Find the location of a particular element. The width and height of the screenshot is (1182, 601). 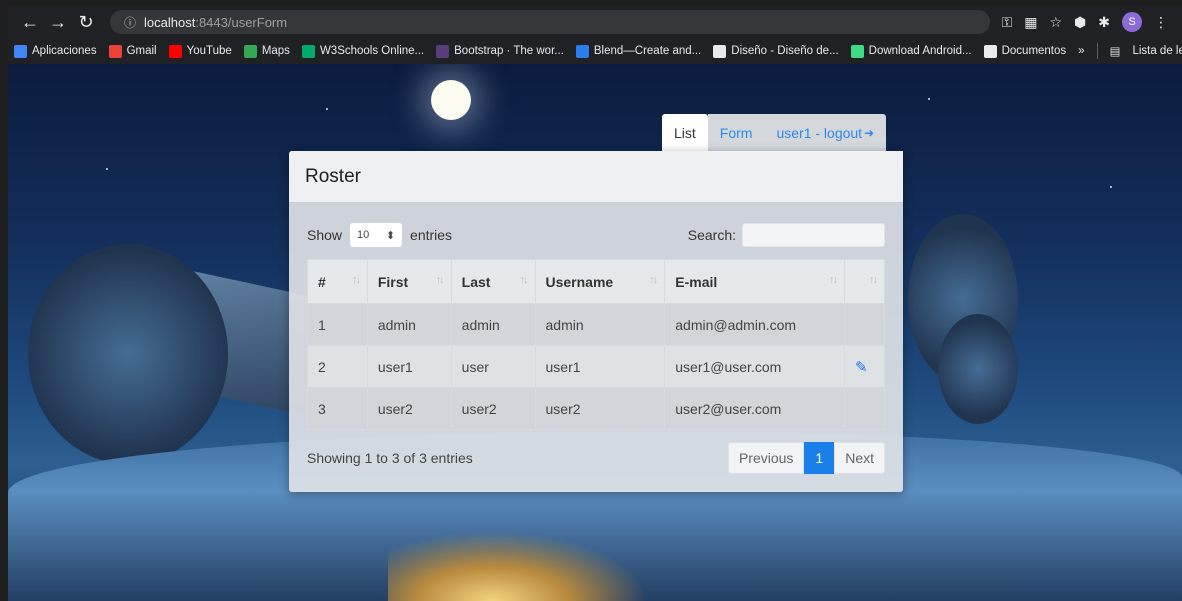

bookmark-label: Aplicaciones is located at coordinates (64, 51).